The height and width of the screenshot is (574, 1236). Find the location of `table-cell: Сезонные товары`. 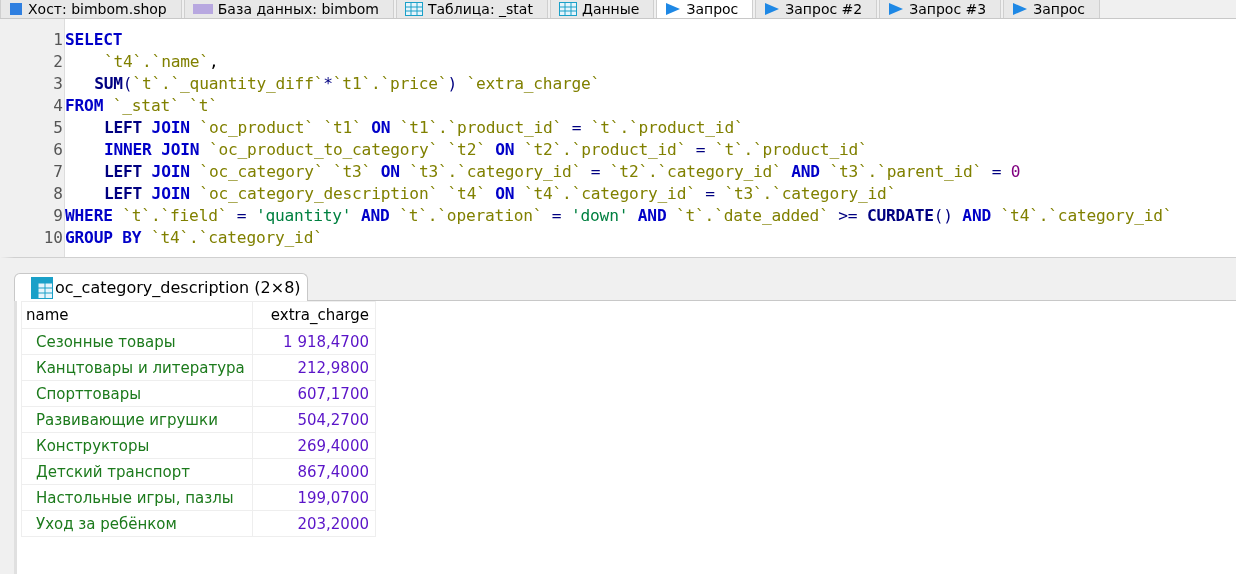

table-cell: Сезонные товары is located at coordinates (137, 341).